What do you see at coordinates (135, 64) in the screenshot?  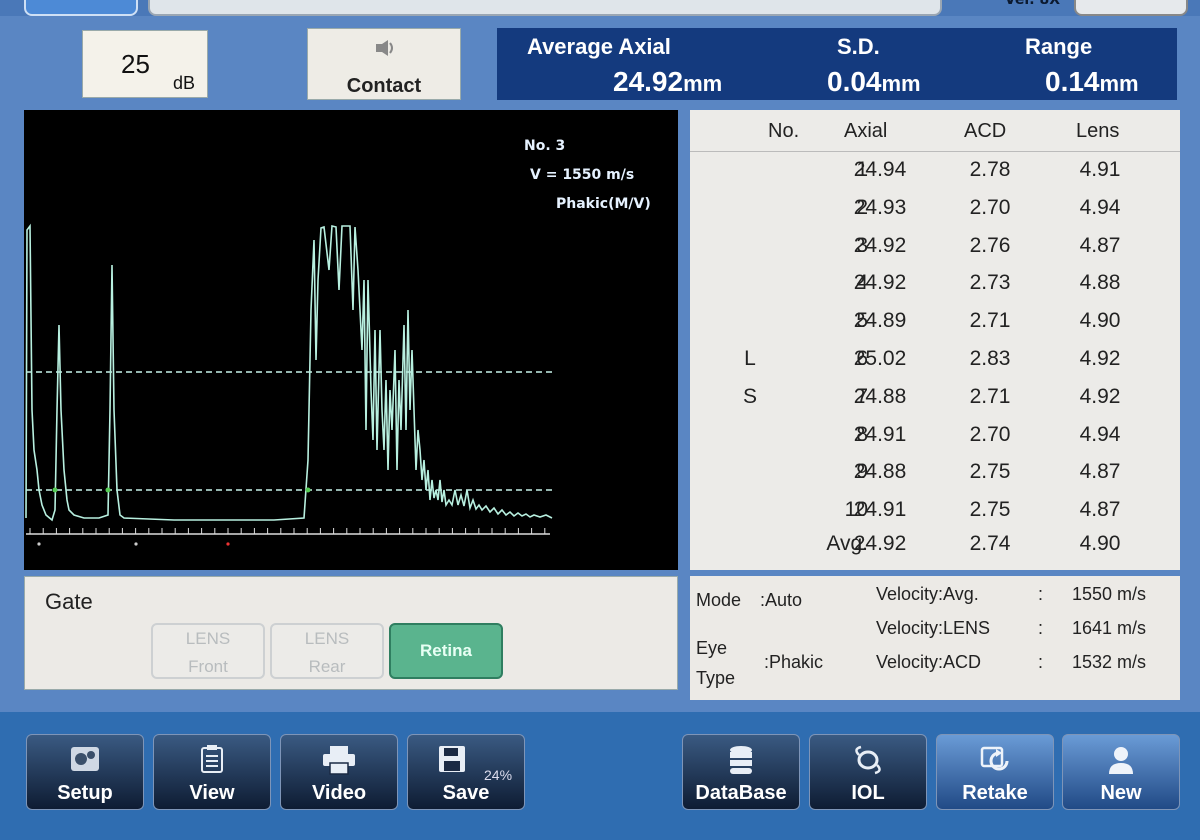 I see `gain-value: 25` at bounding box center [135, 64].